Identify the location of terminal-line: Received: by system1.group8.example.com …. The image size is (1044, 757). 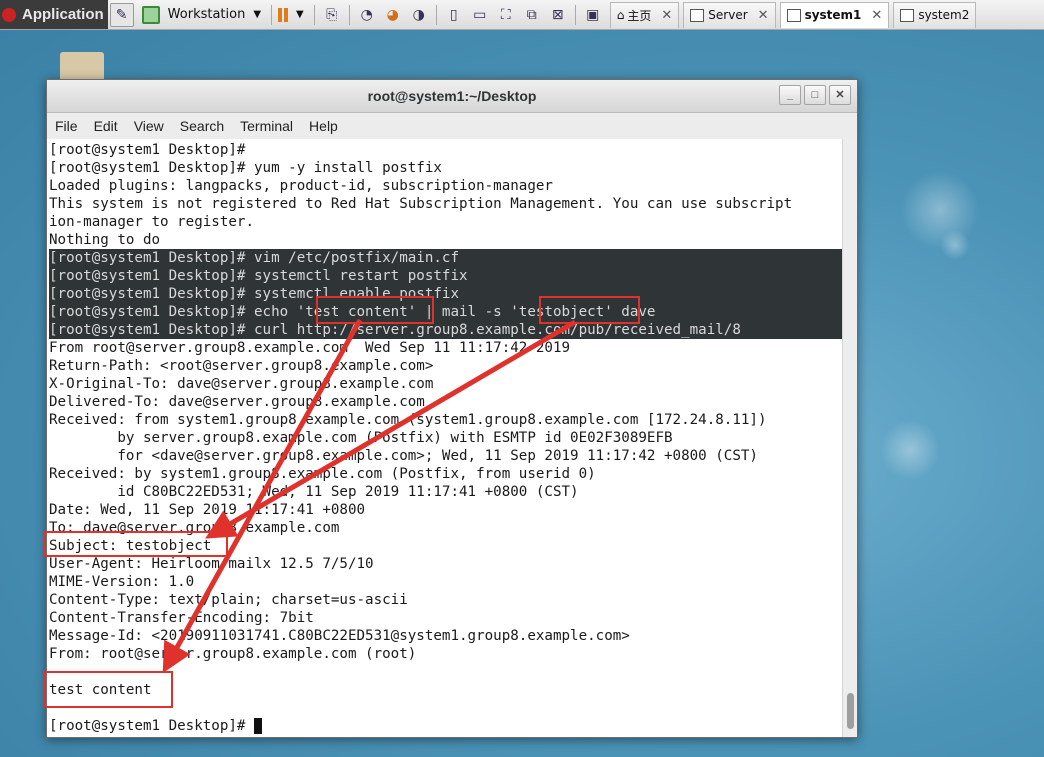
(322, 474).